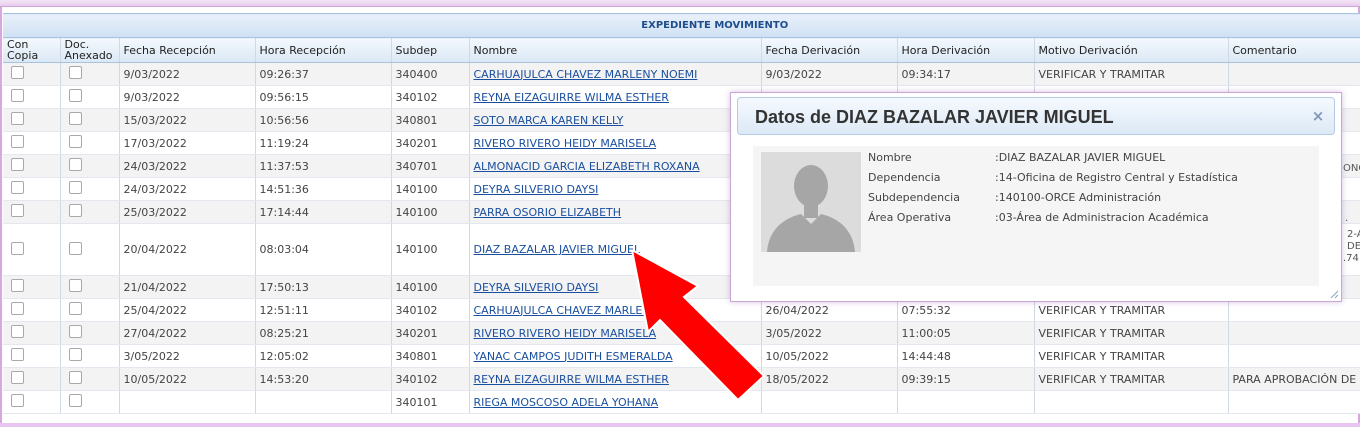 Image resolution: width=1360 pixels, height=427 pixels. What do you see at coordinates (187, 333) in the screenshot?
I see `fecha-recepcion-cell: 27/04/2022` at bounding box center [187, 333].